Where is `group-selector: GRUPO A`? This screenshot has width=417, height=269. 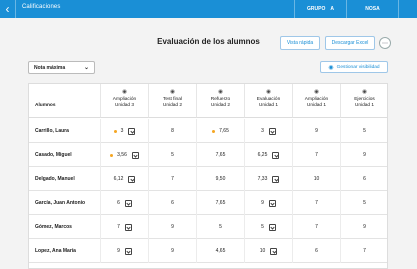
group-selector: GRUPO A is located at coordinates (320, 9).